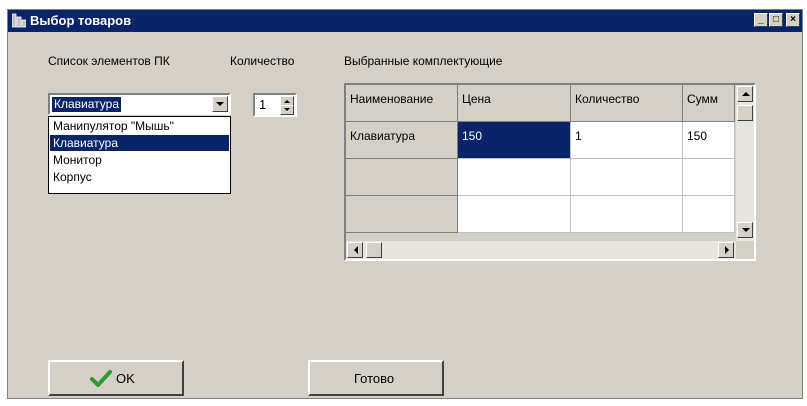 The height and width of the screenshot is (406, 807). I want to click on list-item: Корпус, so click(139, 177).